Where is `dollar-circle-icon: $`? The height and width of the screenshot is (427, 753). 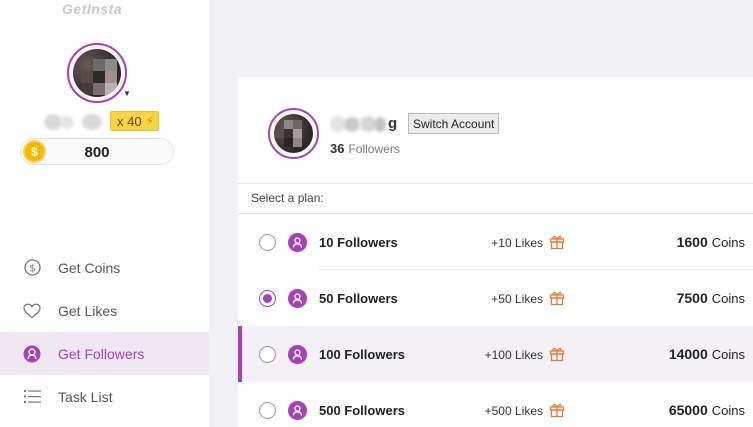 dollar-circle-icon: $ is located at coordinates (32, 268).